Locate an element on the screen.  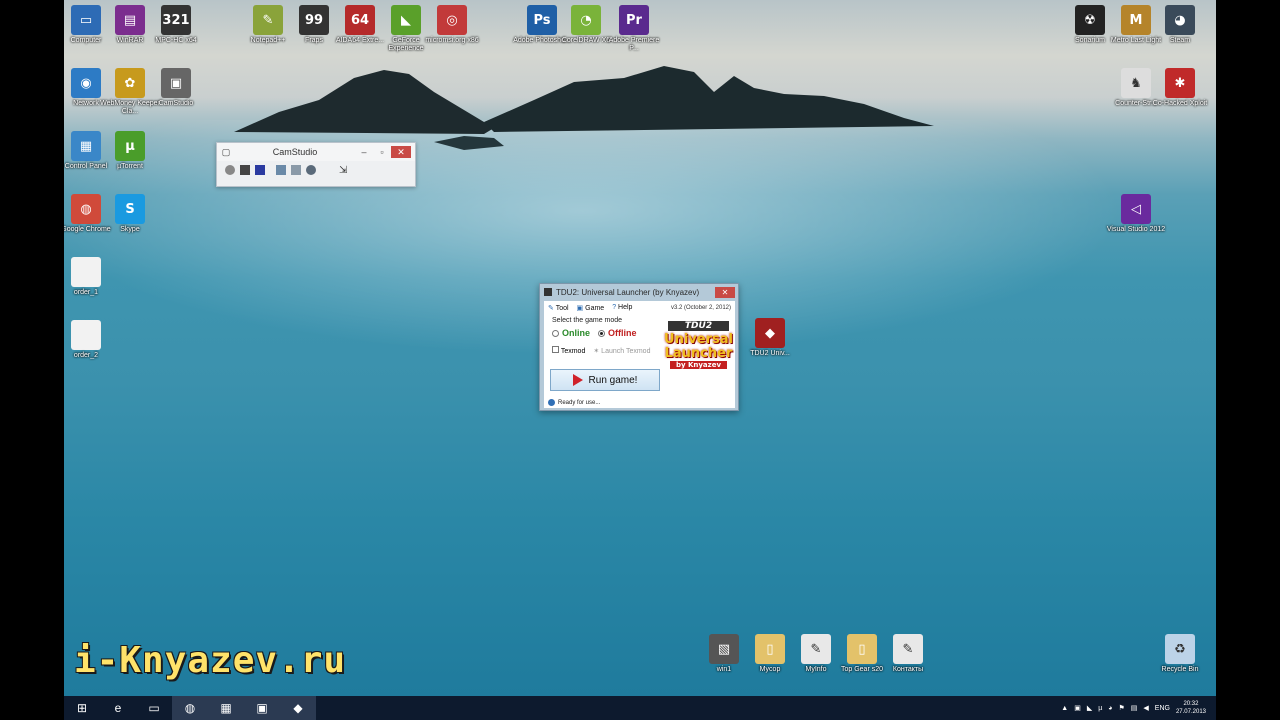
visual-studio-icon: ◁ is located at coordinates (1136, 209).